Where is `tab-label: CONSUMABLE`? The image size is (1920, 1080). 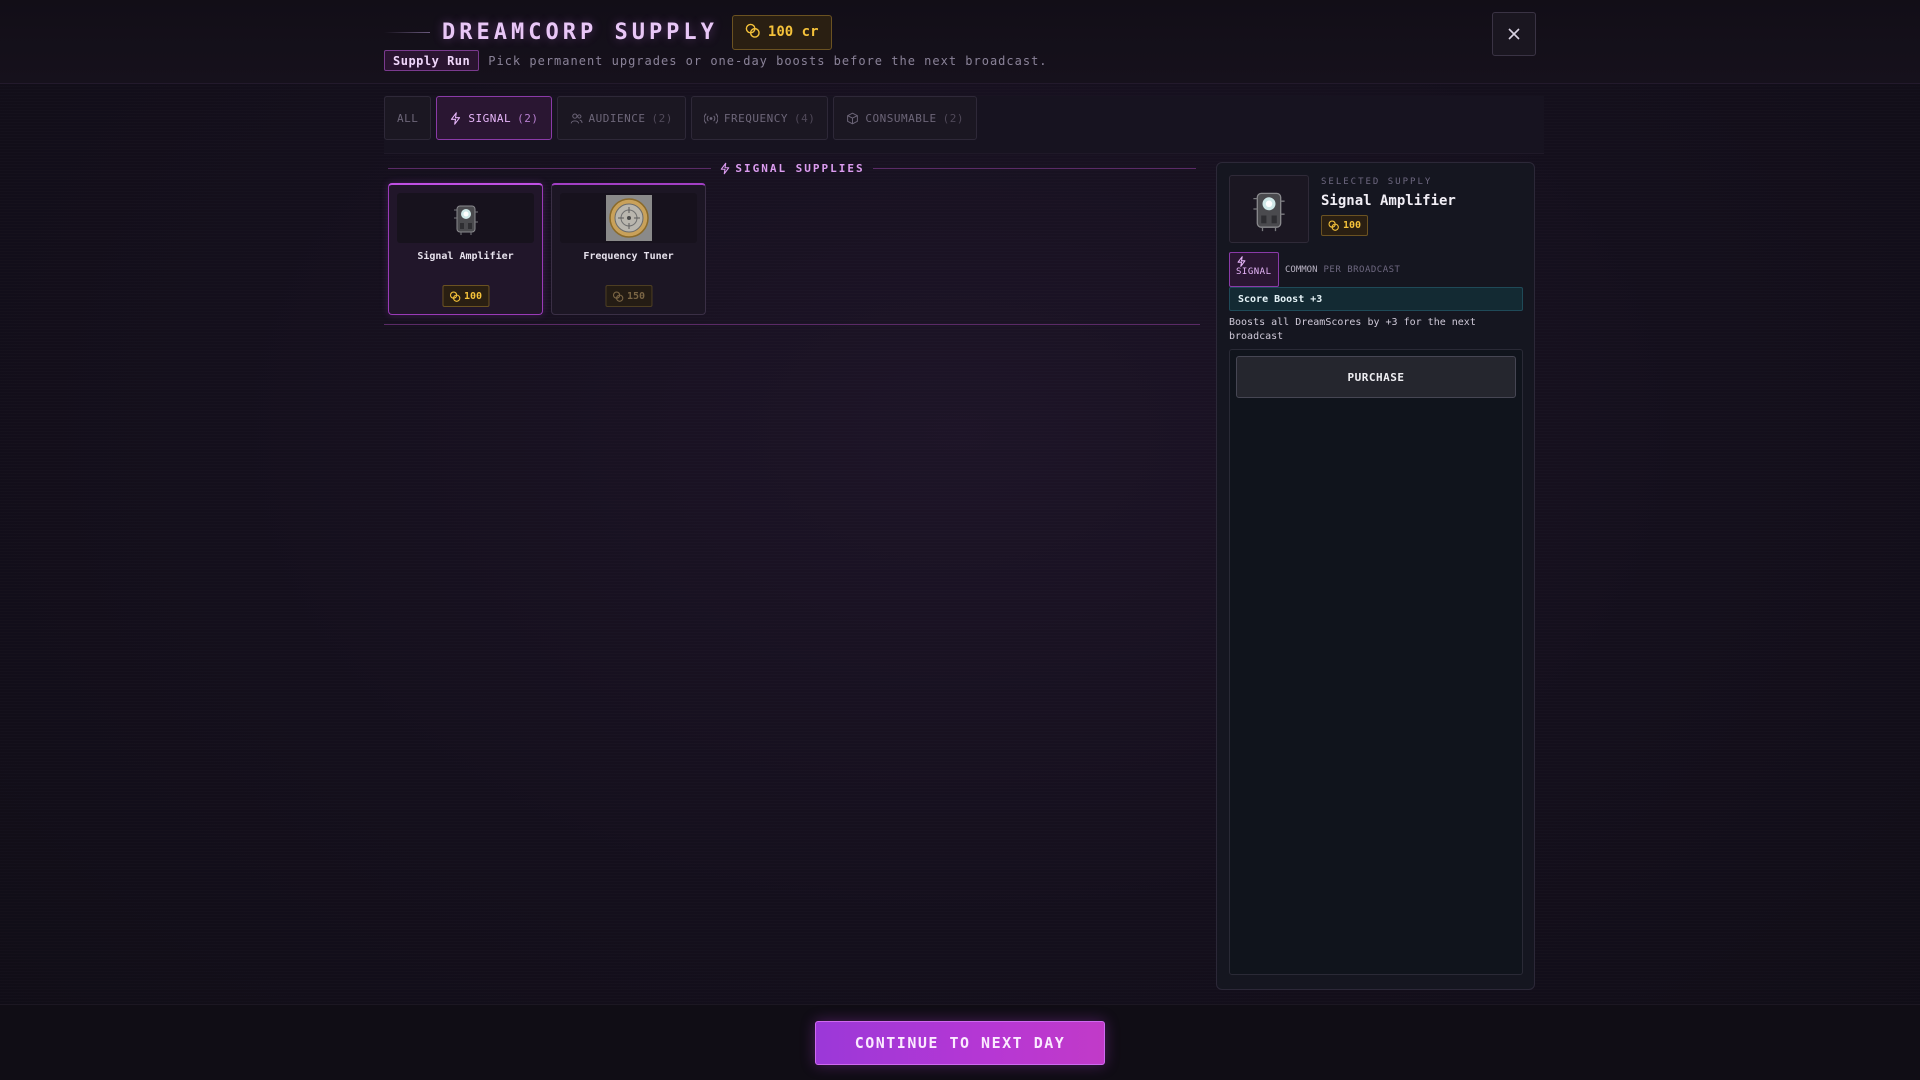
tab-label: CONSUMABLE is located at coordinates (901, 118).